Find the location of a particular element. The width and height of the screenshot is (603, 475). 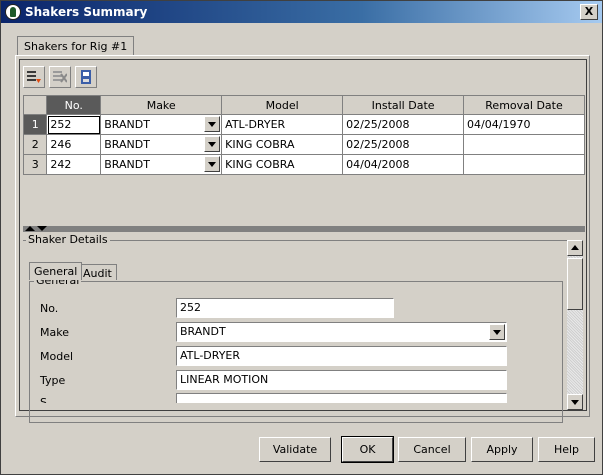

make-select: BRANDT is located at coordinates (341, 332).